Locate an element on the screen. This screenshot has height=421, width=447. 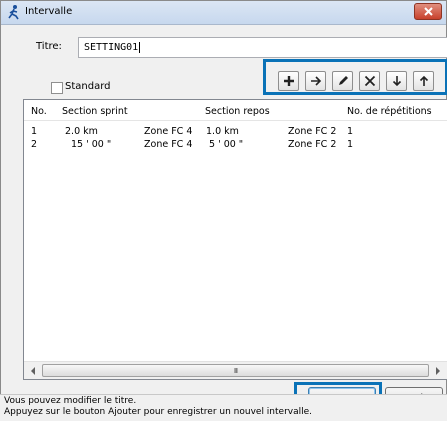
runner-icon is located at coordinates (14, 12).